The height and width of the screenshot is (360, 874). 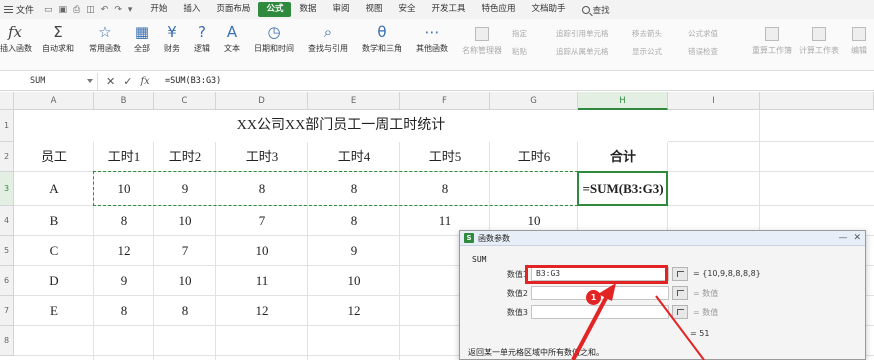 I want to click on all-functions-button: ▦ 全部, so click(x=142, y=45).